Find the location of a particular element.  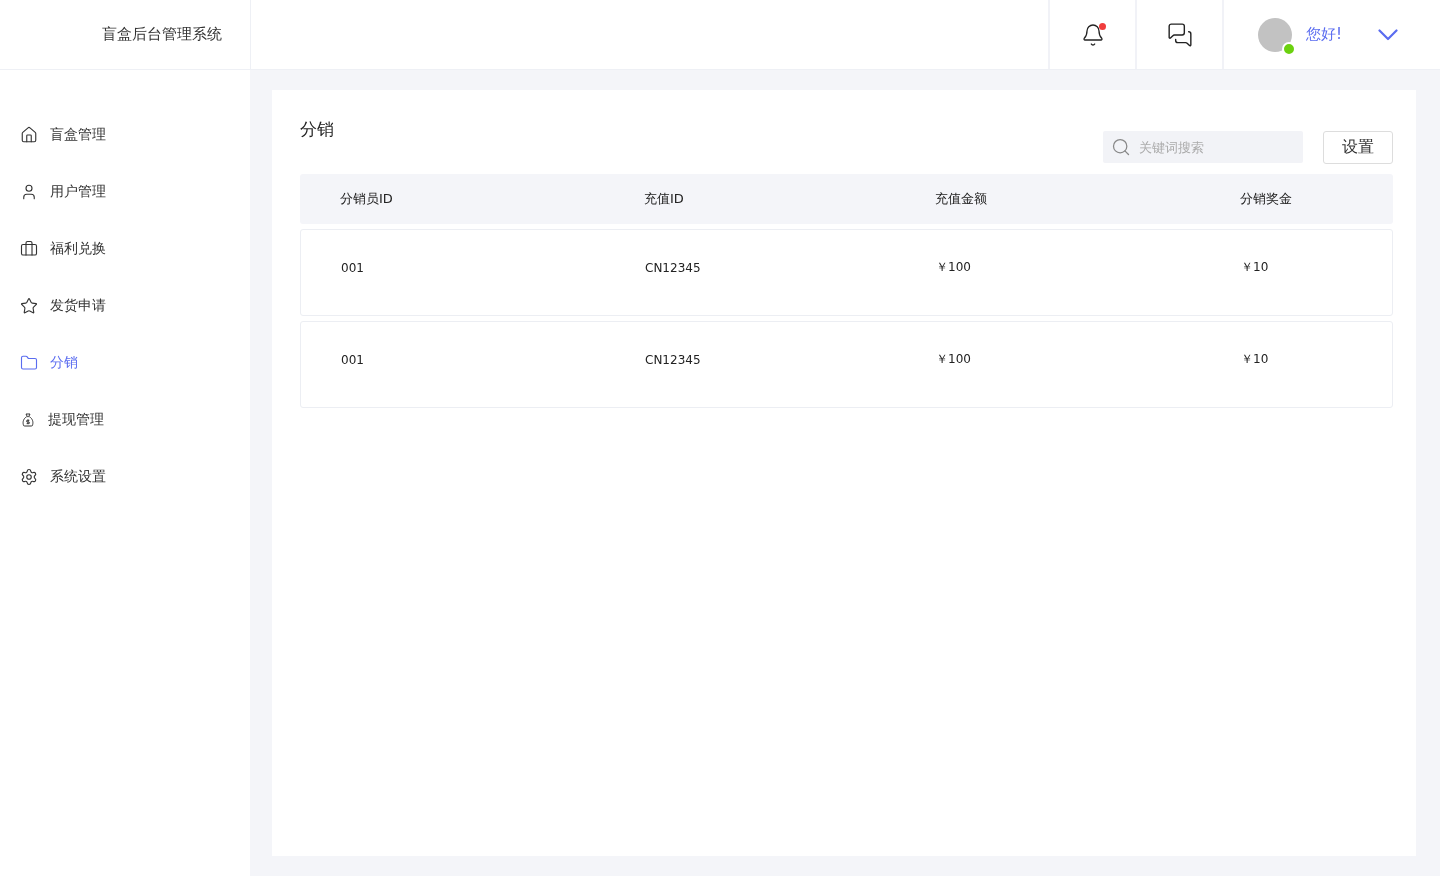

folder-icon is located at coordinates (29, 362).